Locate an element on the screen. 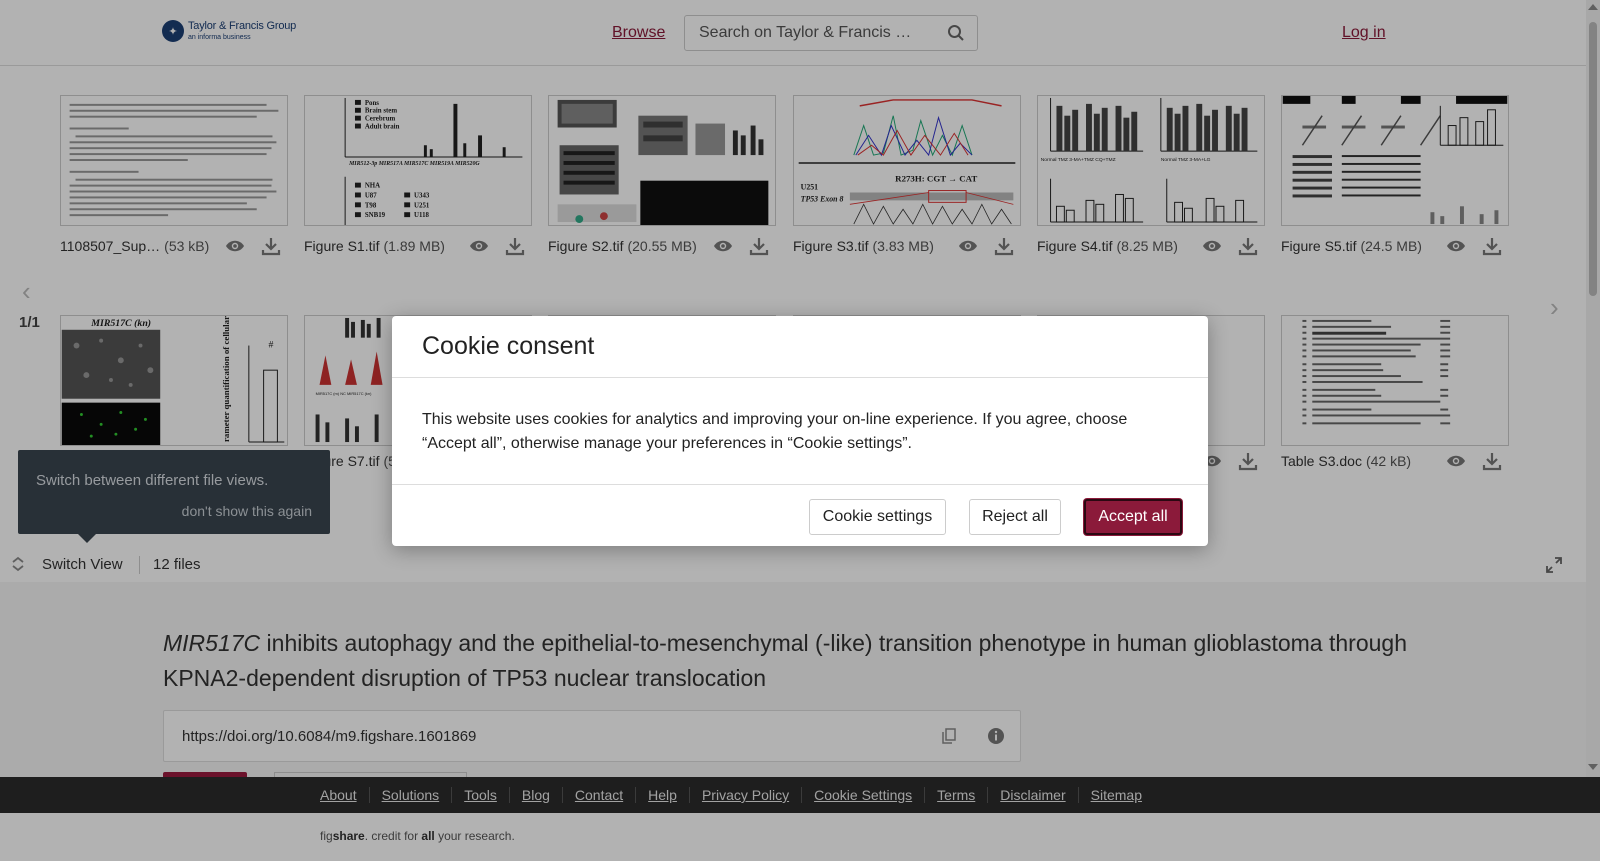 Image resolution: width=1600 pixels, height=861 pixels. reject-all-button: Reject all is located at coordinates (1015, 517).